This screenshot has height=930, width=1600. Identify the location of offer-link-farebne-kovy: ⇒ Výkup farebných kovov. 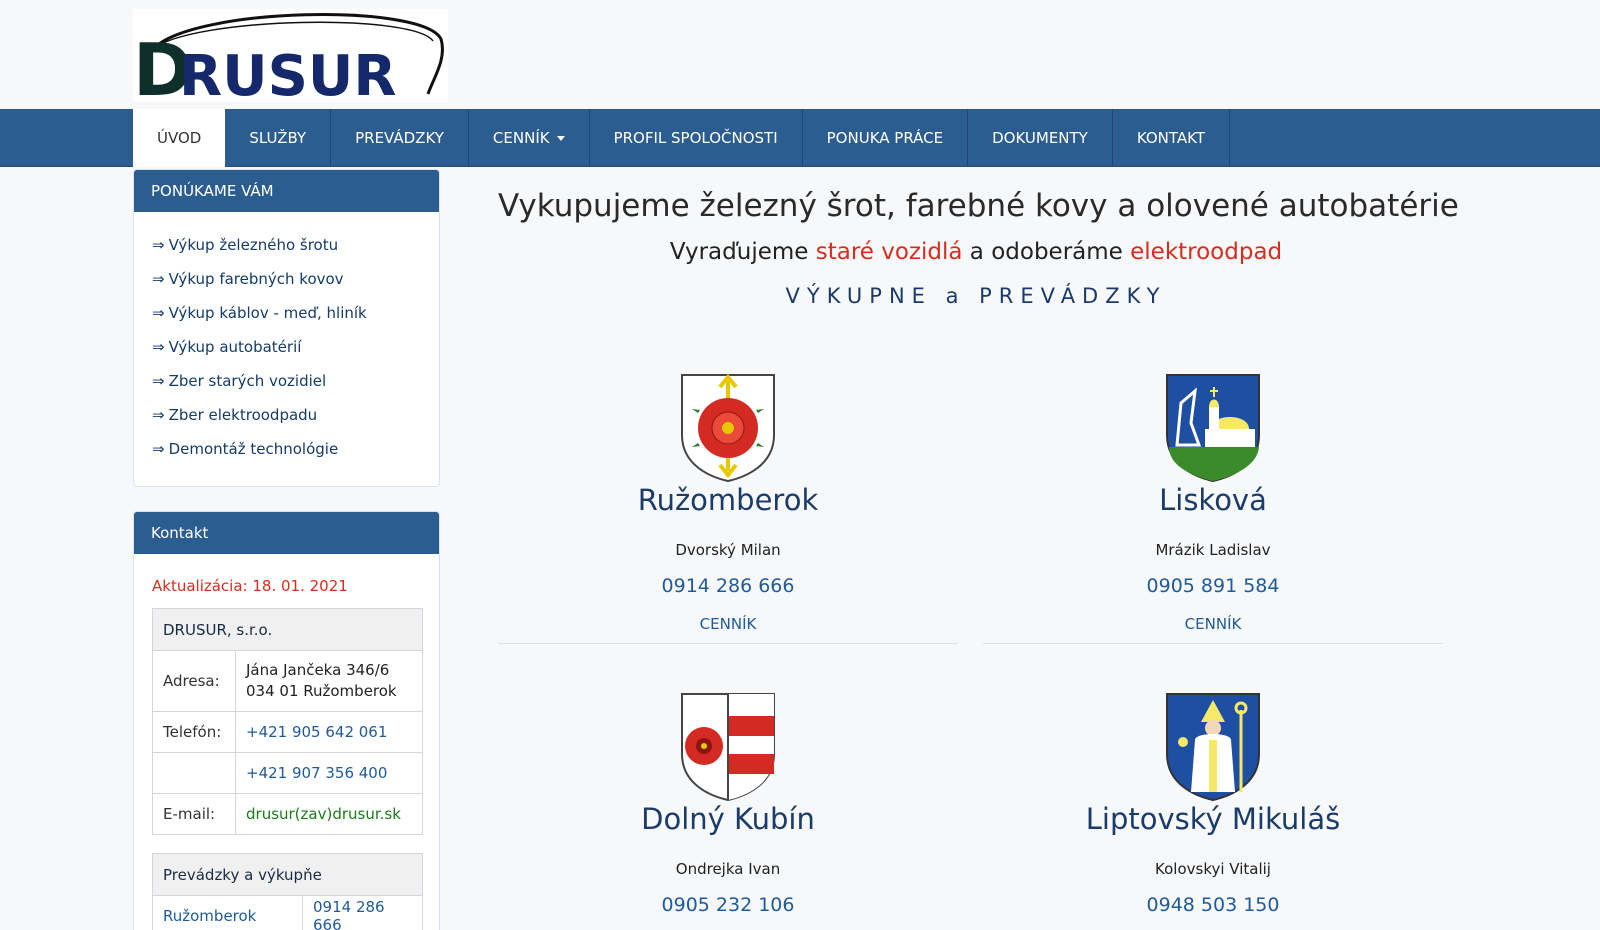
(295, 279).